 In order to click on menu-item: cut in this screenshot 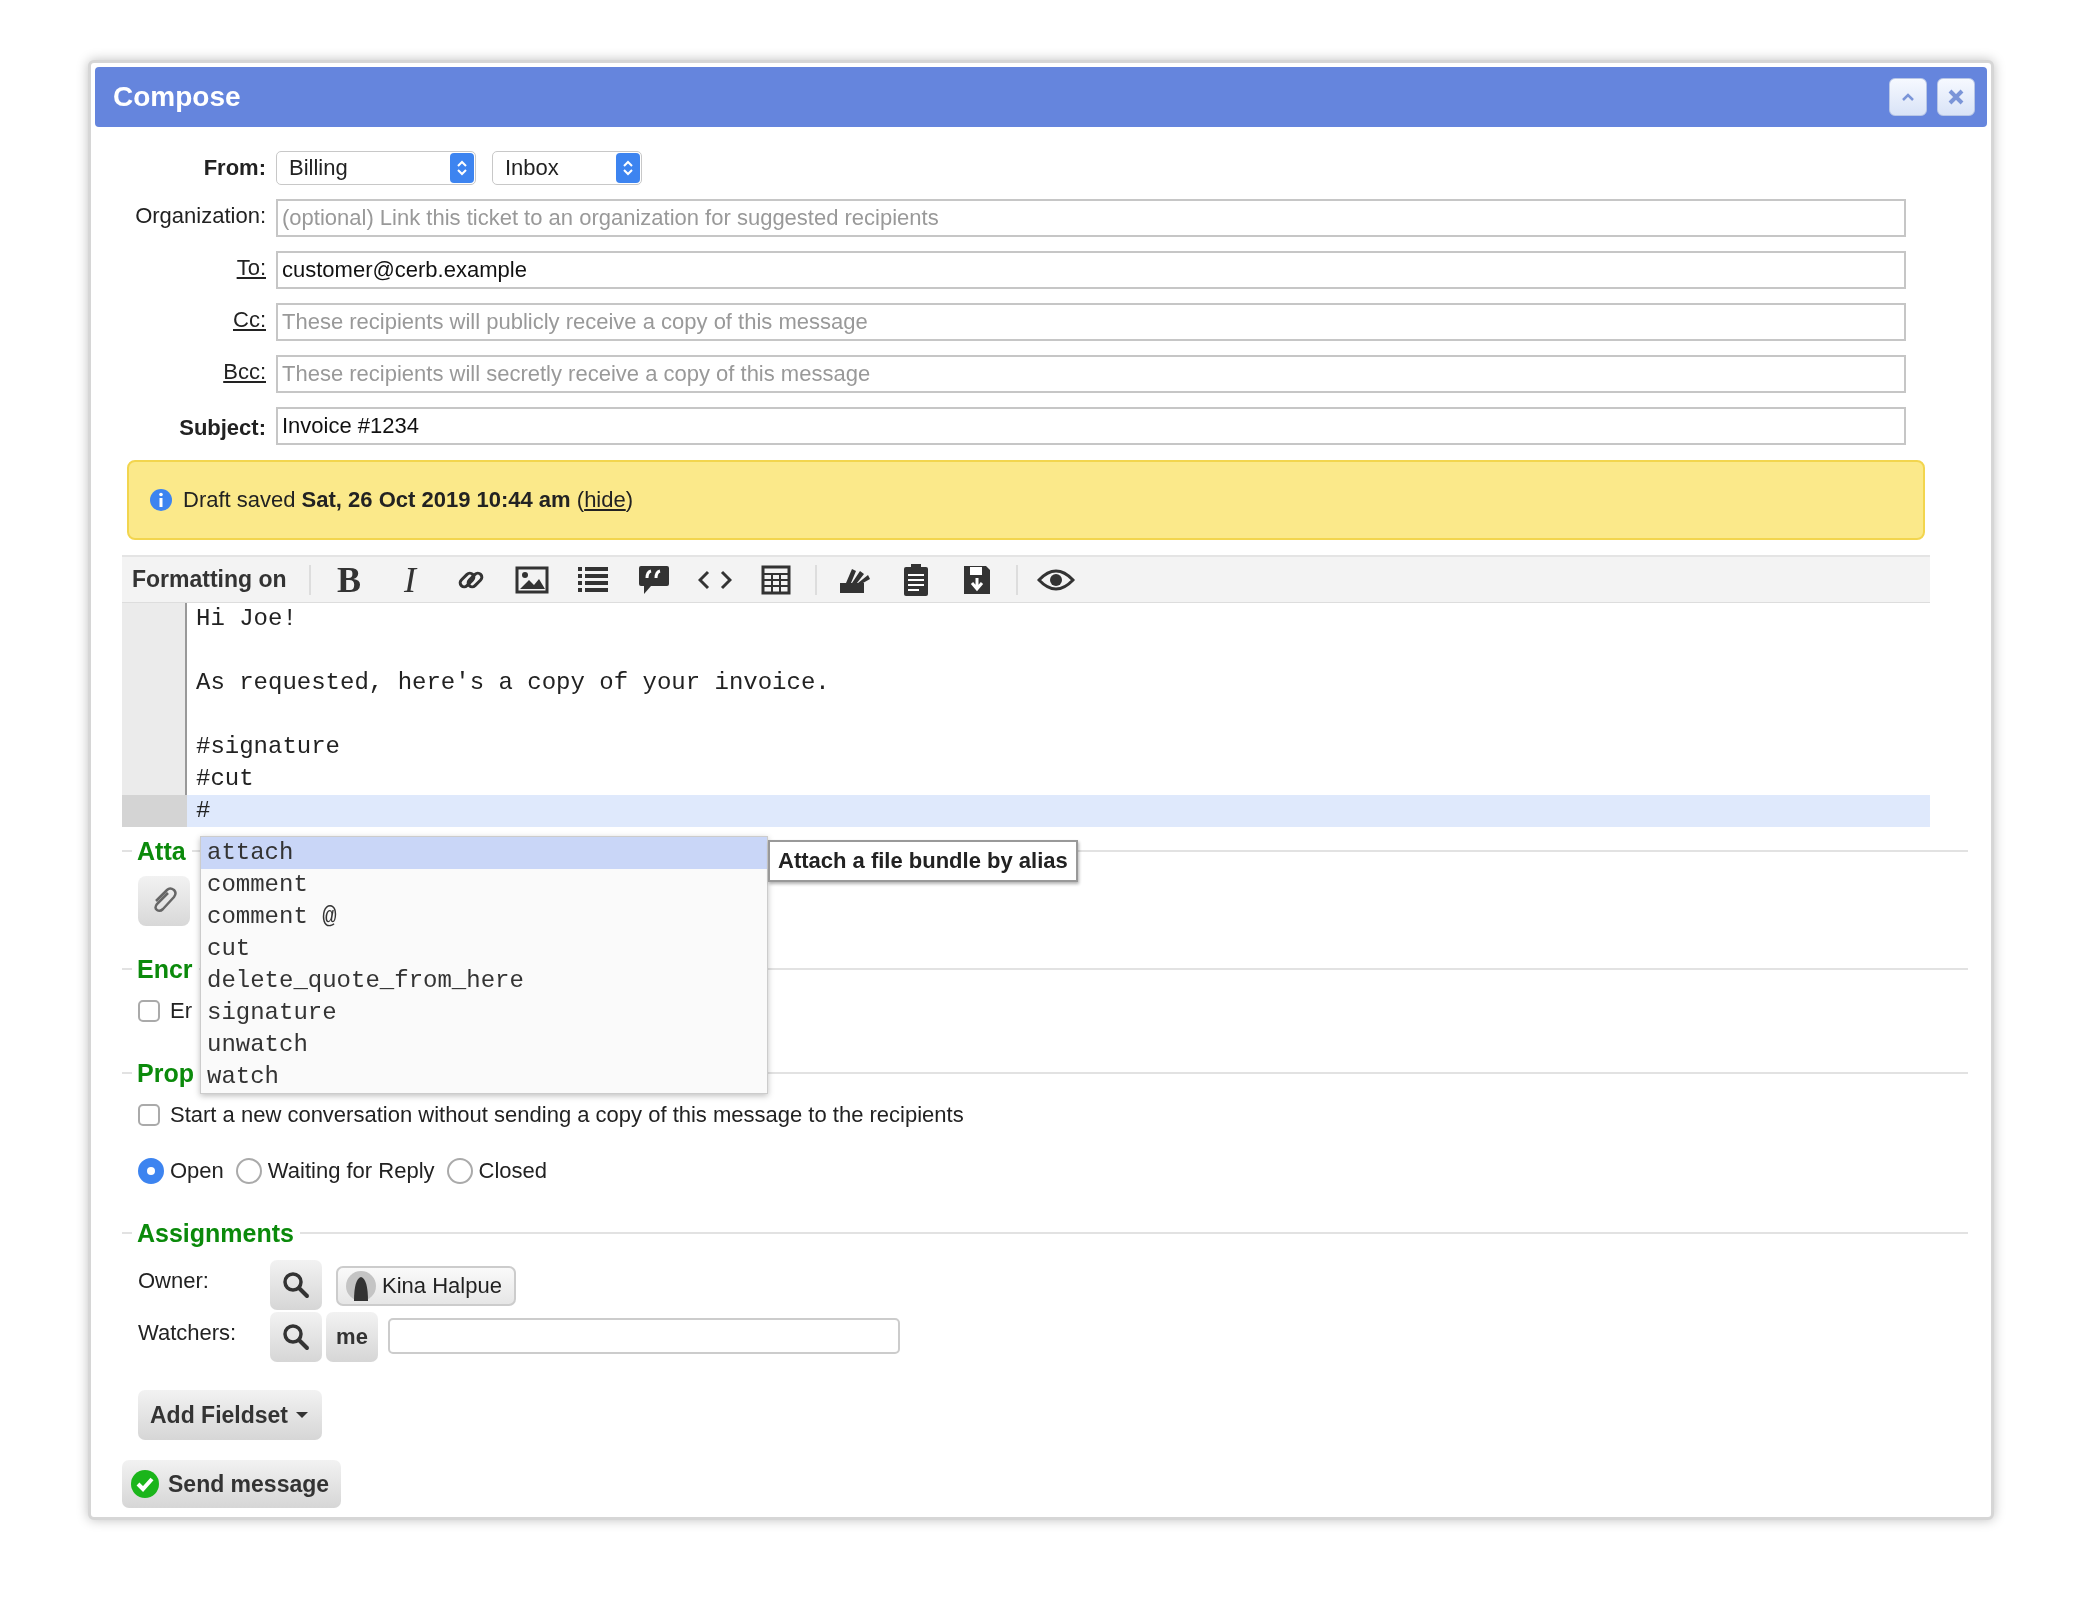, I will do `click(484, 949)`.